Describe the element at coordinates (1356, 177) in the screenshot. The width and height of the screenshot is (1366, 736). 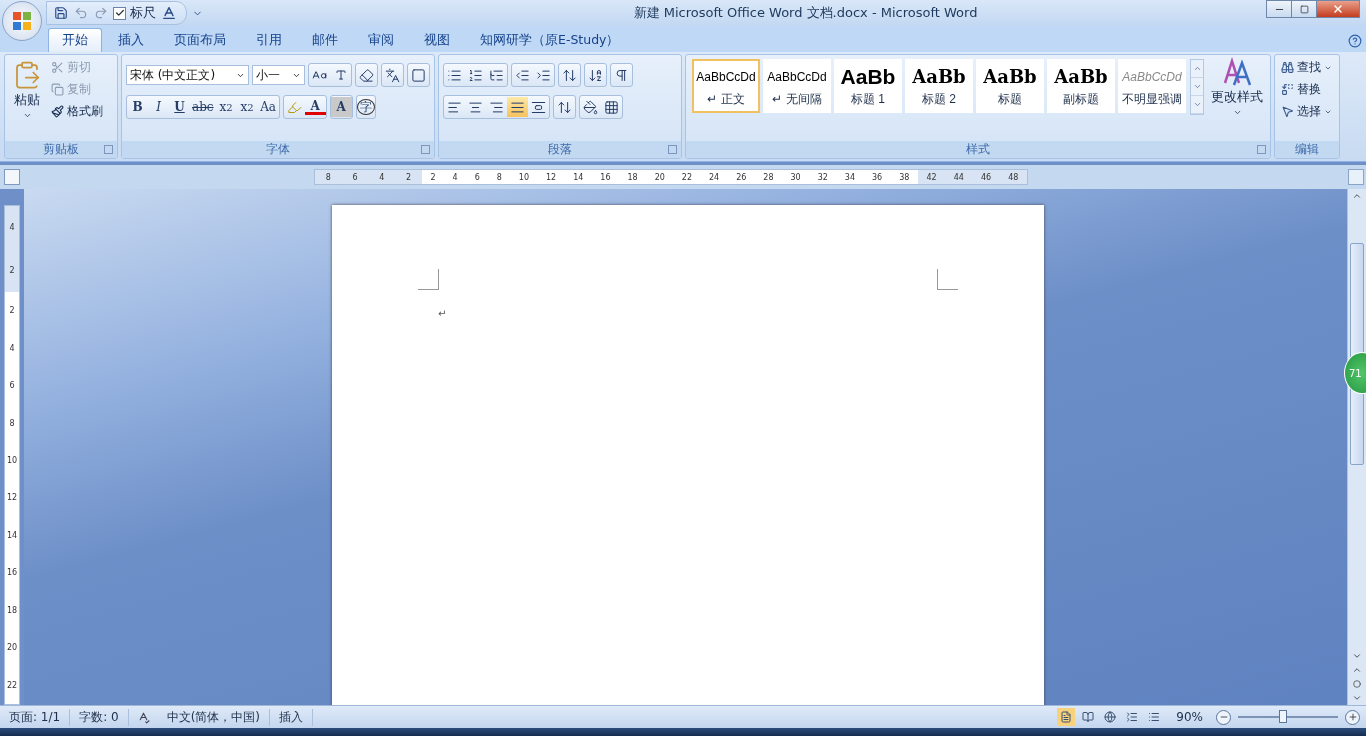
I see `view-ruler-button` at that location.